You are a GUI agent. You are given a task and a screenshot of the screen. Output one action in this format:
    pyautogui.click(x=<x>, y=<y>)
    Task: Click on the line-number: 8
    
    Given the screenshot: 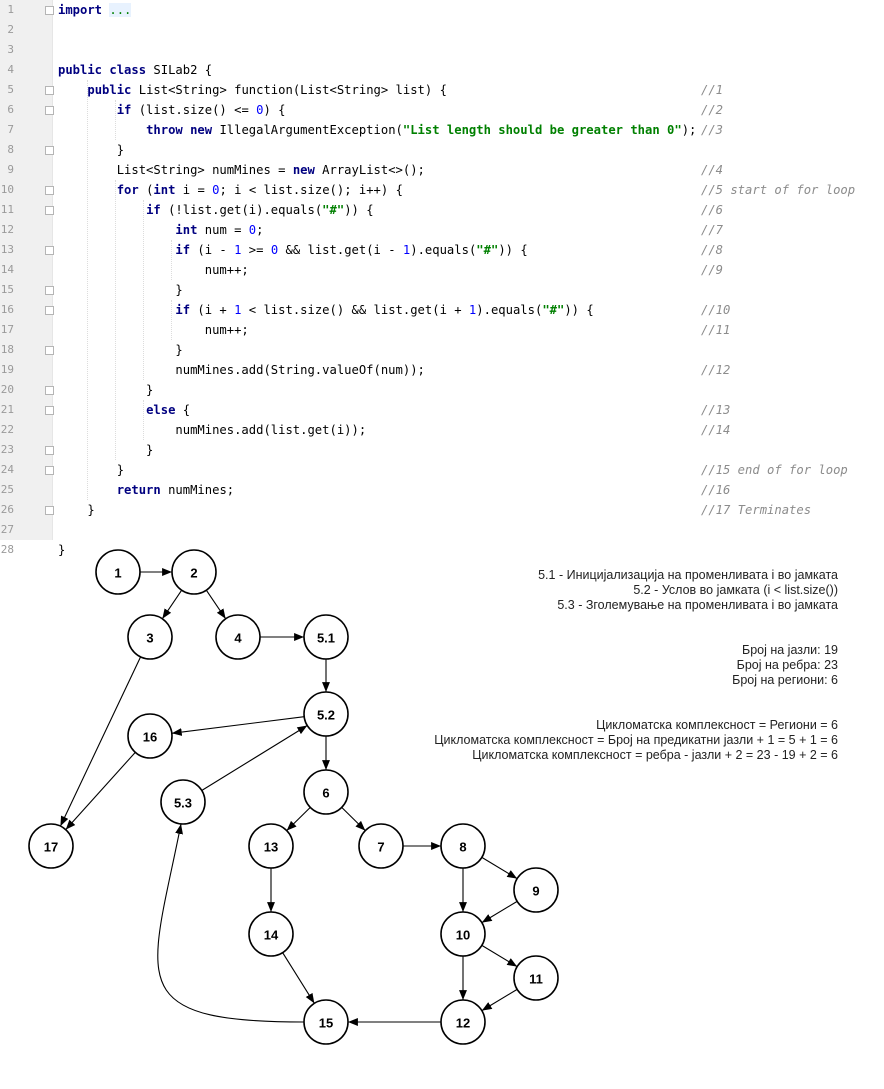 What is the action you would take?
    pyautogui.click(x=10, y=149)
    